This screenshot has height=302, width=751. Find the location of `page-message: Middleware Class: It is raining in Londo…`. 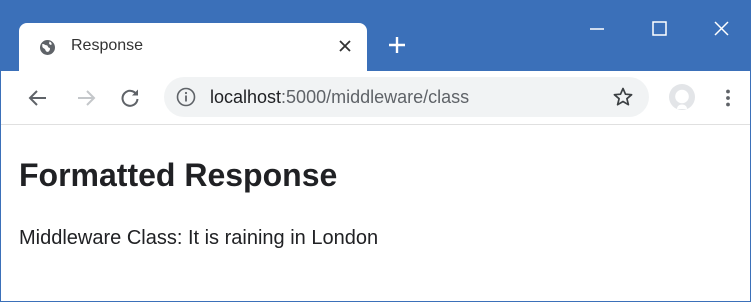

page-message: Middleware Class: It is raining in Londo… is located at coordinates (199, 238).